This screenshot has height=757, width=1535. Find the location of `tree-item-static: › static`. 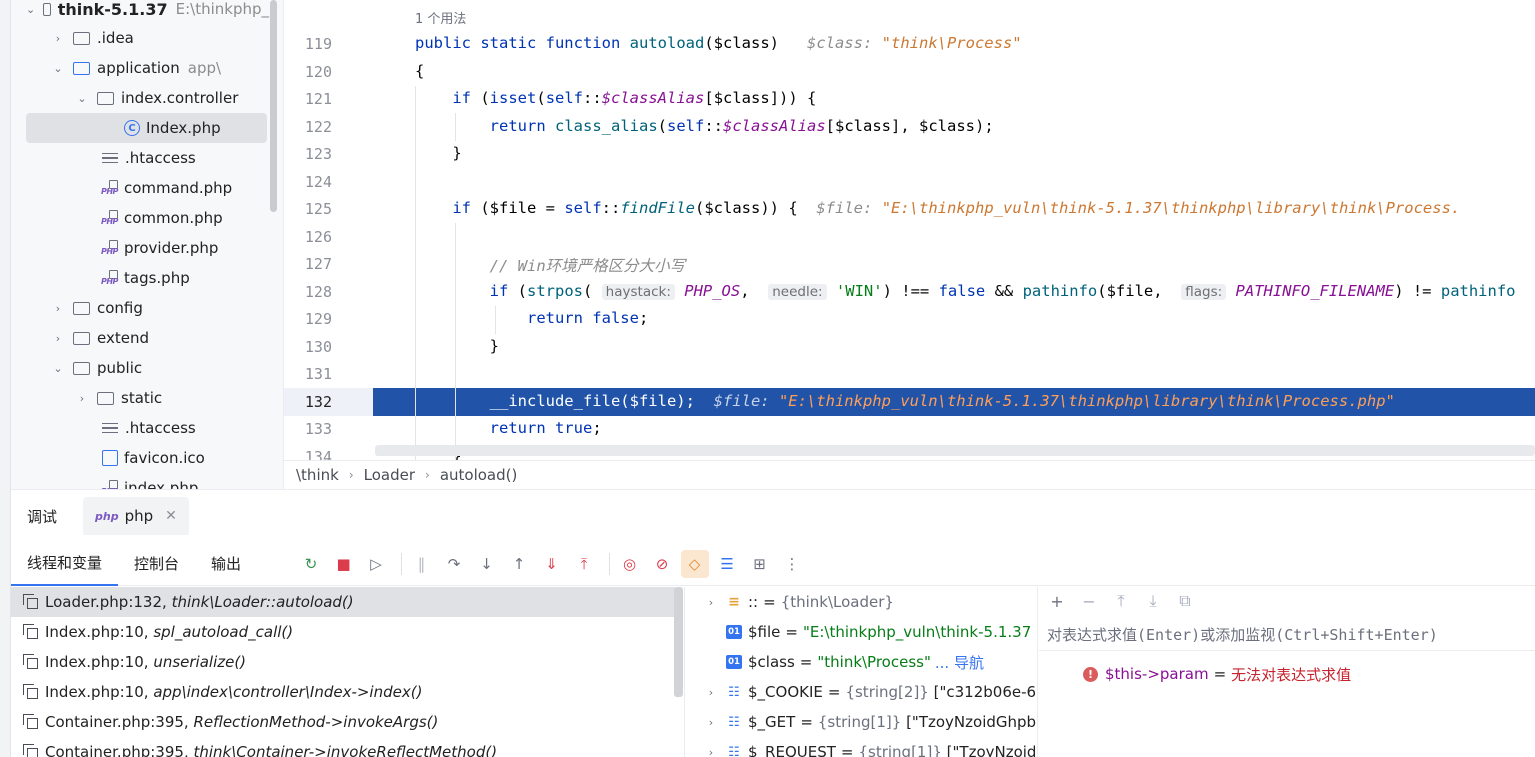

tree-item-static: › static is located at coordinates (172, 398).